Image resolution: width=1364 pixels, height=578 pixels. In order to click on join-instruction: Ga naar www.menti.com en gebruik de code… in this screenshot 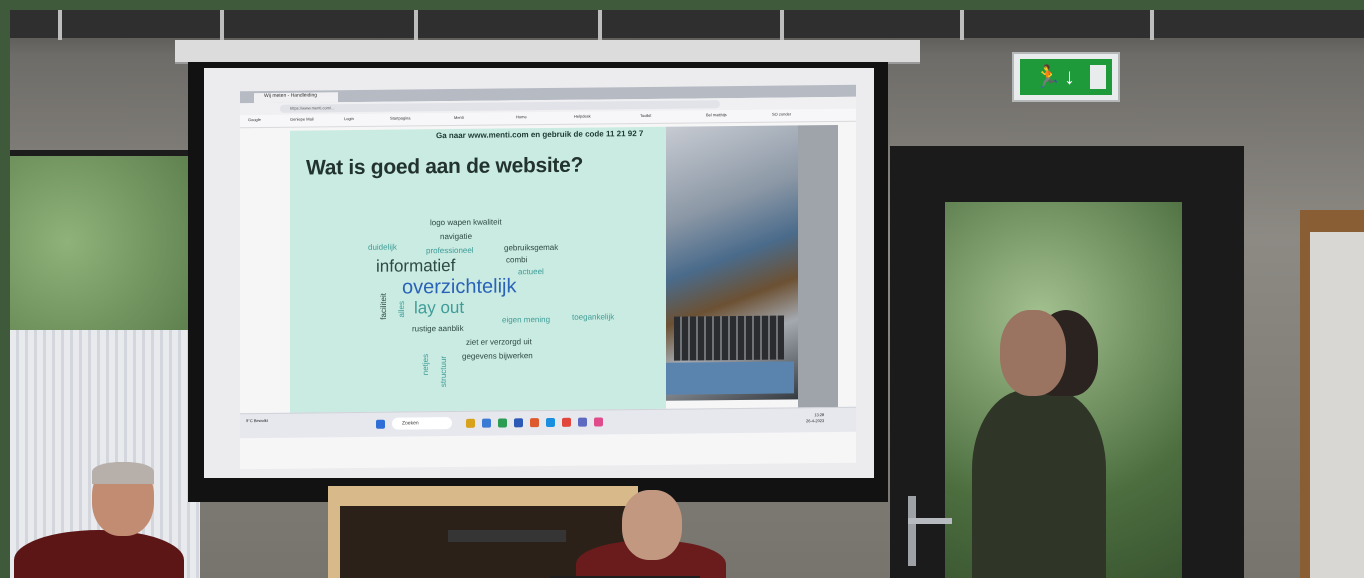, I will do `click(540, 135)`.